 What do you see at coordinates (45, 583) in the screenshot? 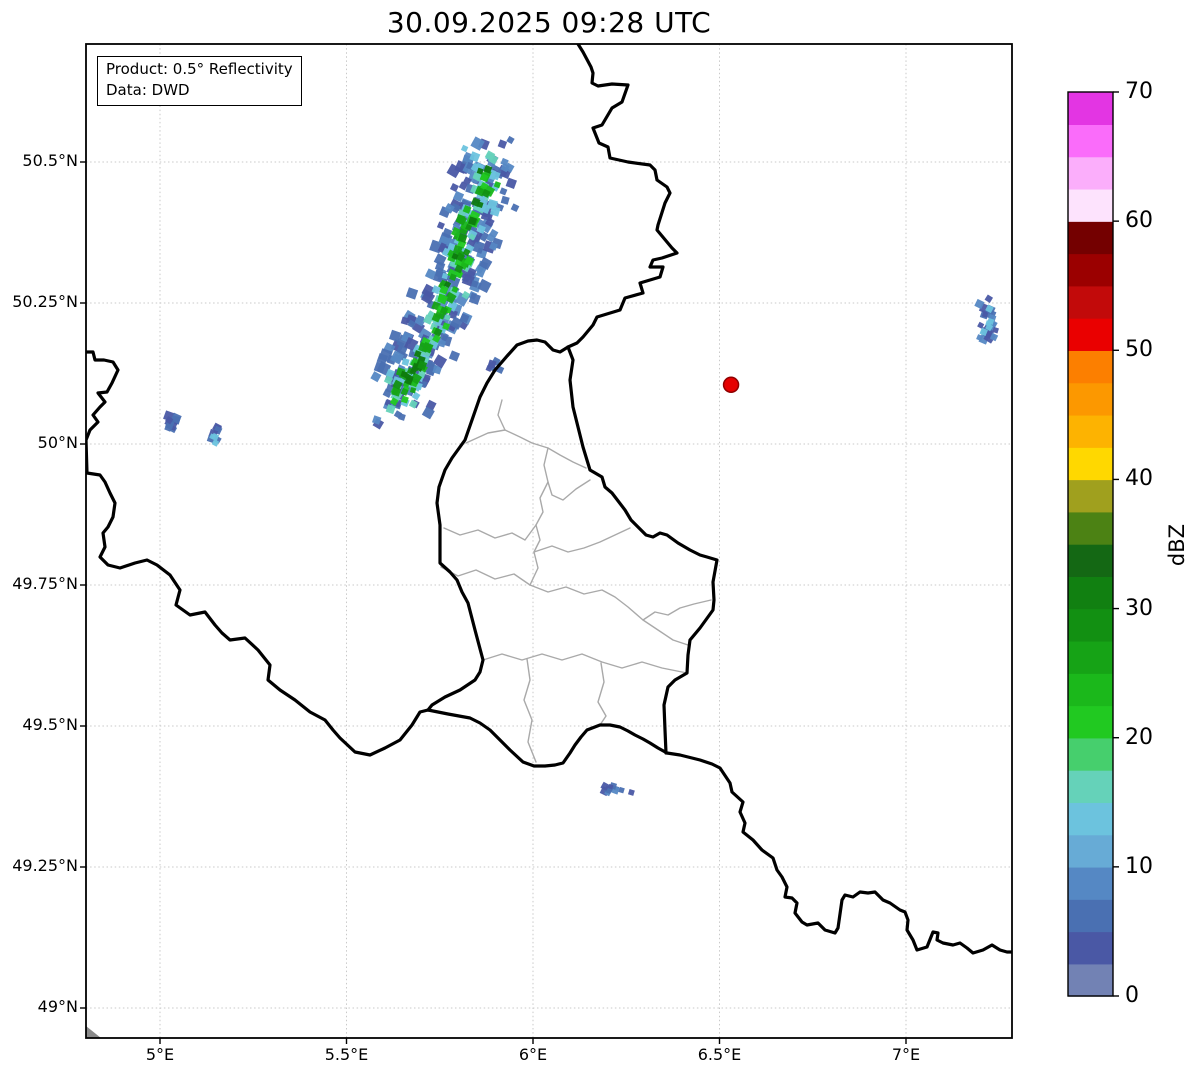
I see `y-tick-label: 49.75°N` at bounding box center [45, 583].